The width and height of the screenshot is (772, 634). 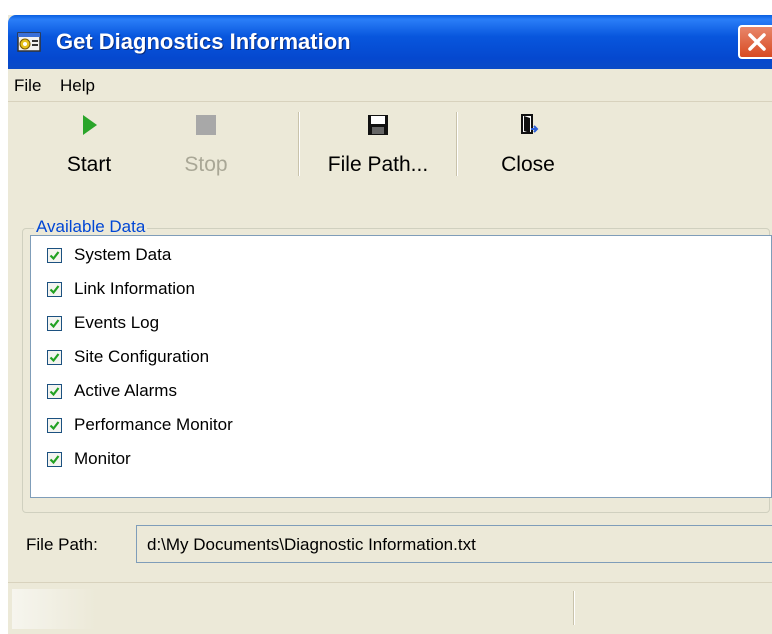 I want to click on title-bar: Get Diagnostics Information, so click(x=390, y=42).